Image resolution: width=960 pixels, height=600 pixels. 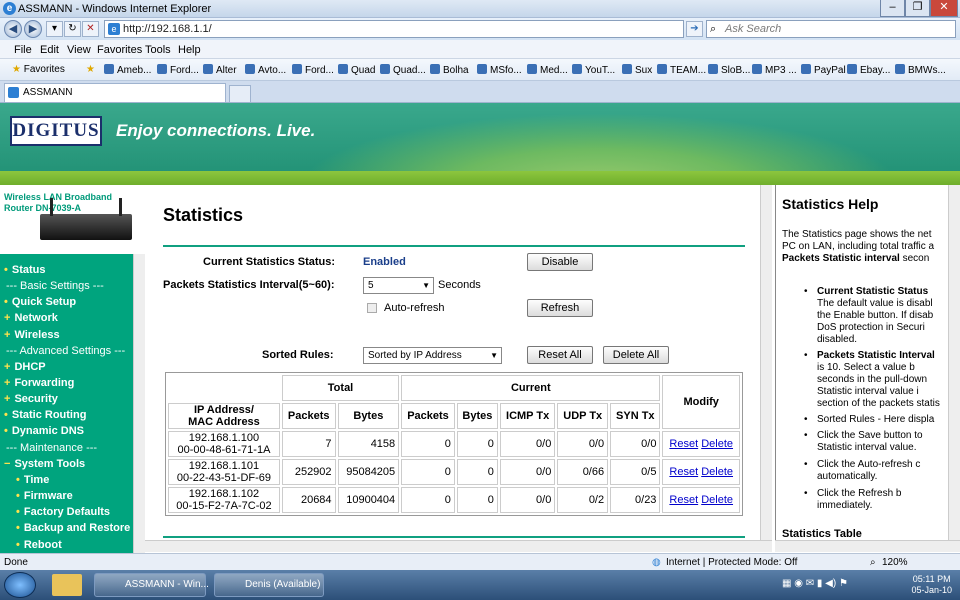 I want to click on nav-reboot: • Reboot, so click(x=39, y=545).